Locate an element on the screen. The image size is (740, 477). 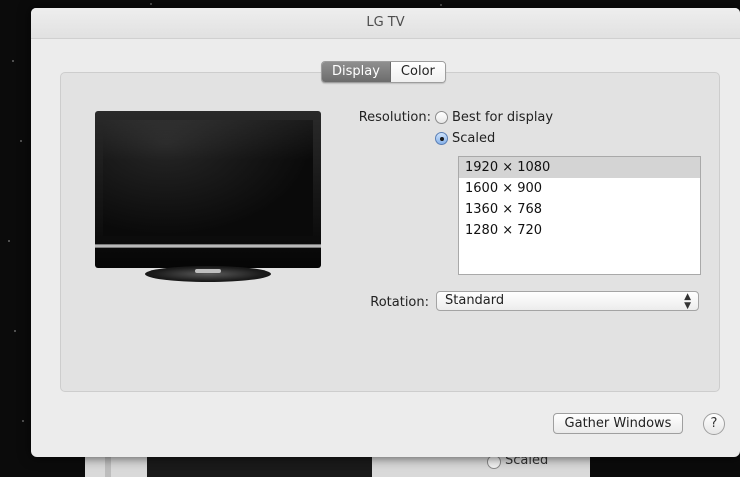
tab-color: Color is located at coordinates (417, 72).